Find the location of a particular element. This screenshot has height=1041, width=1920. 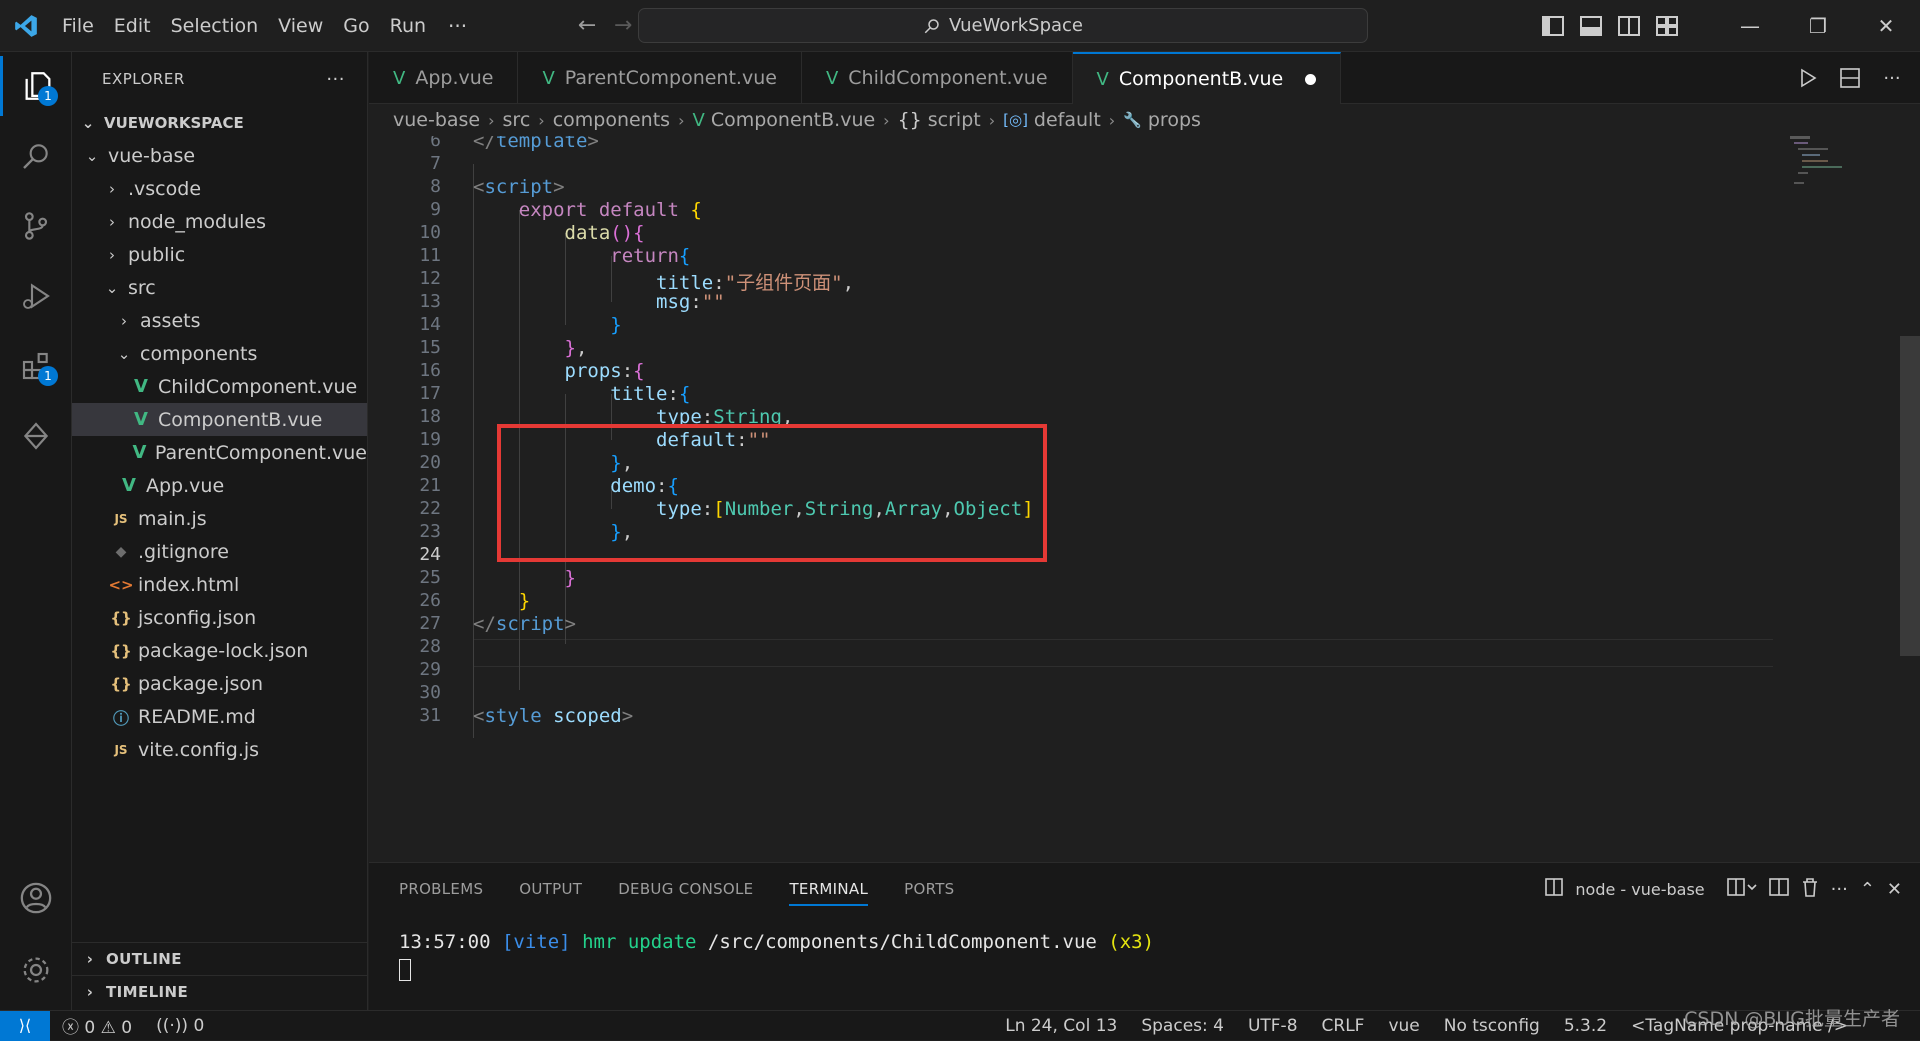

toggle-primary-sidebar-icon is located at coordinates (1553, 26).